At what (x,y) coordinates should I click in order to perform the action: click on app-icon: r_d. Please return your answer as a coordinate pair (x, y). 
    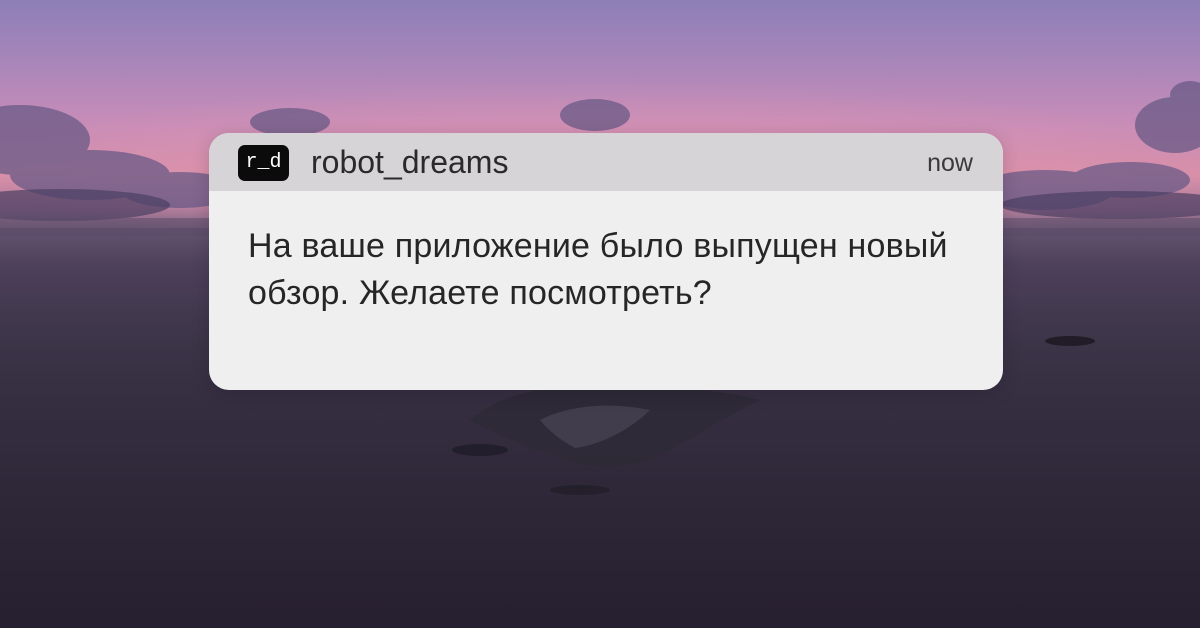
    Looking at the image, I should click on (263, 163).